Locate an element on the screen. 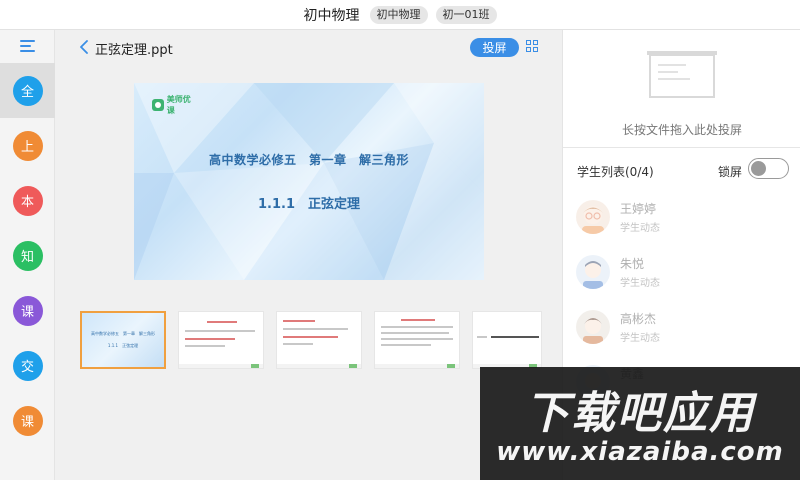  drop-hint-text: 长按文件拖入此处投屏 is located at coordinates (681, 130).